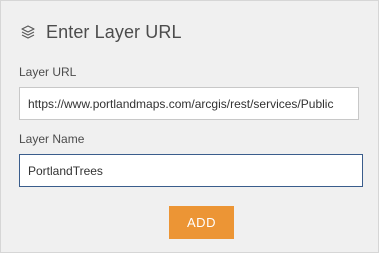 The width and height of the screenshot is (379, 253). What do you see at coordinates (189, 103) in the screenshot?
I see `layer-url-input` at bounding box center [189, 103].